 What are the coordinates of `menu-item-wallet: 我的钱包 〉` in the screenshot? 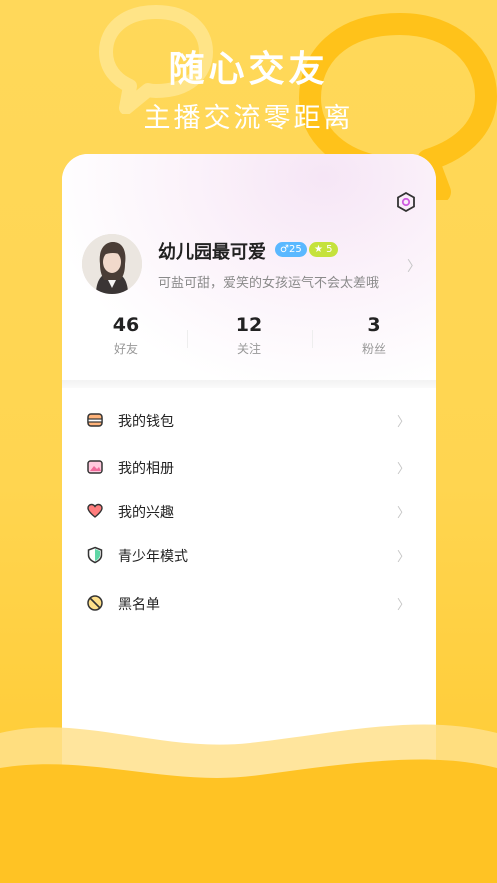 It's located at (249, 420).